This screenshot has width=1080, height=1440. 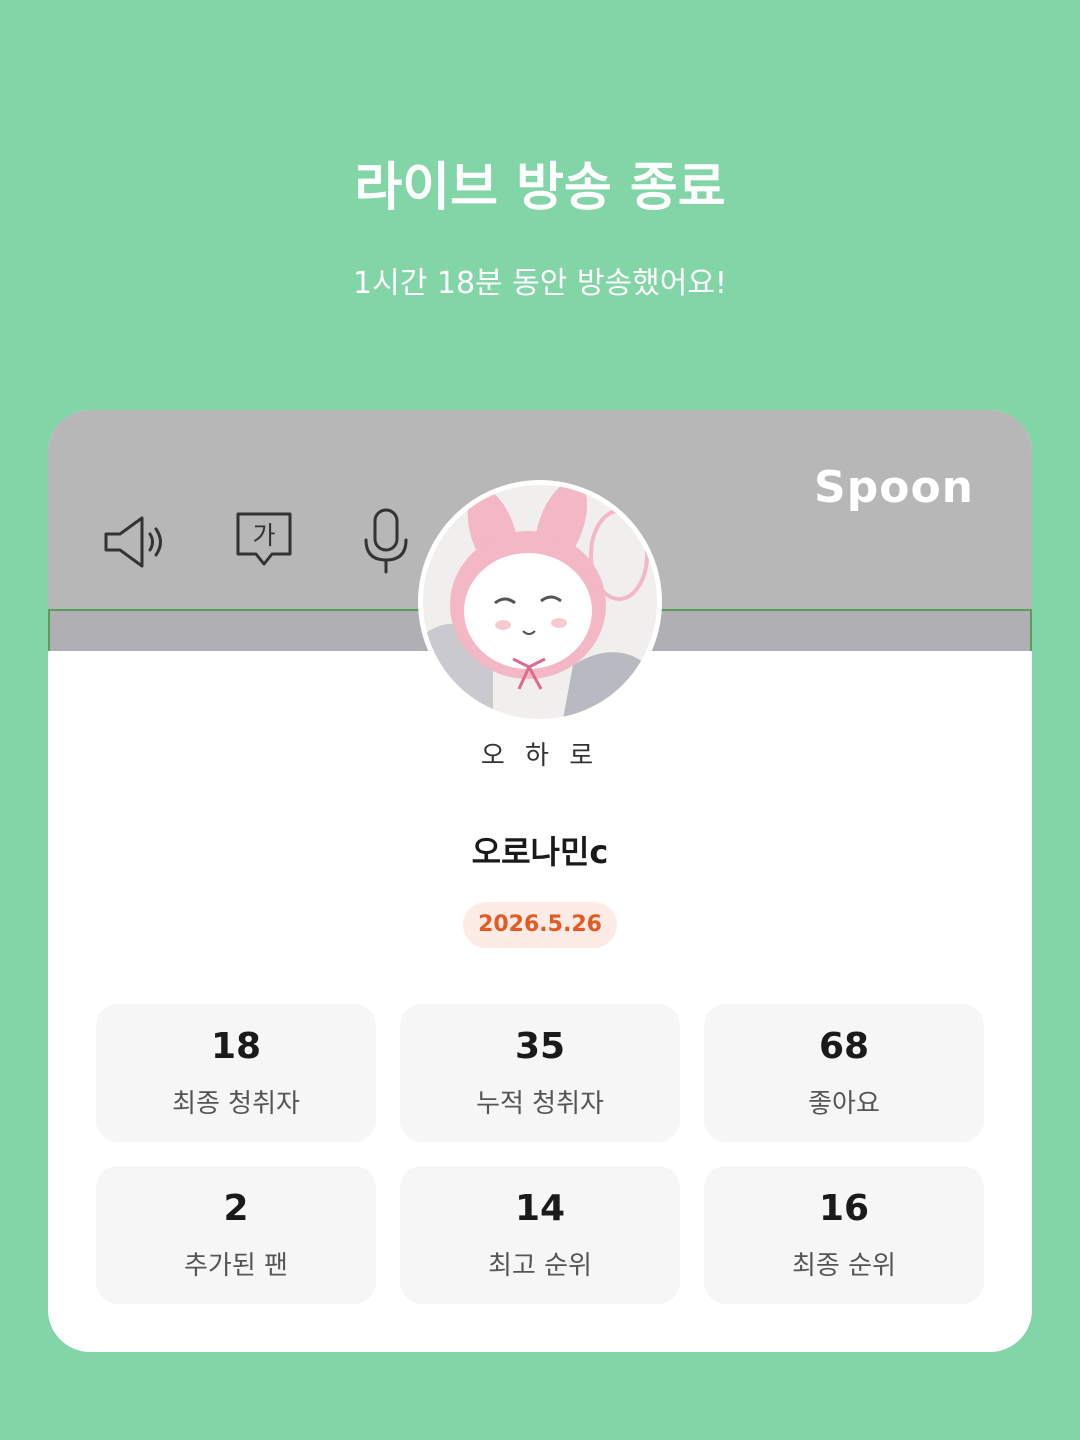 I want to click on stat-value: 2, so click(x=236, y=1208).